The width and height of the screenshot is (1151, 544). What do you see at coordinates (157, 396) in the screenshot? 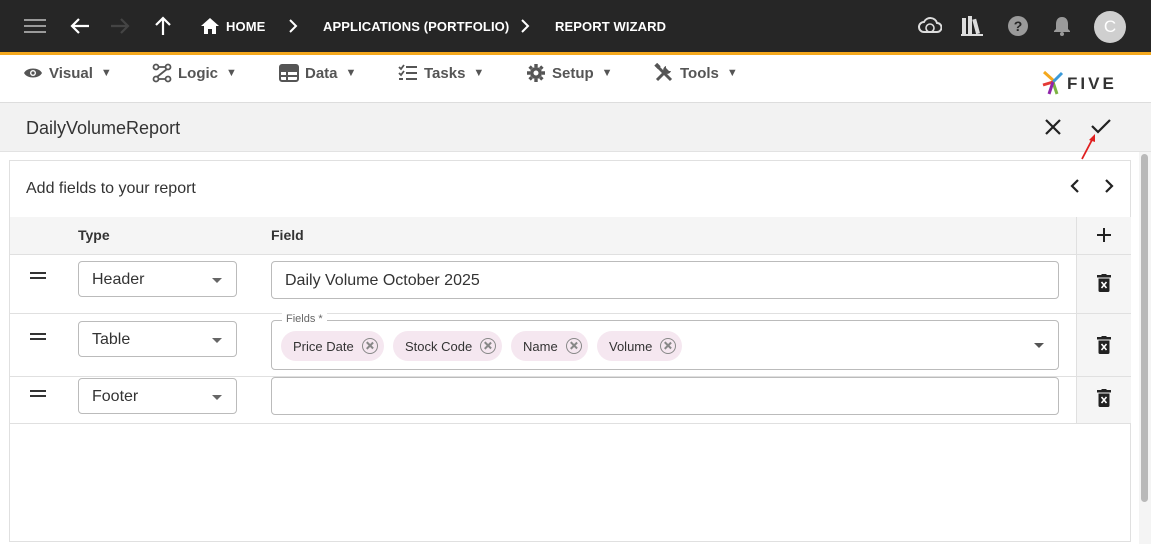
I see `type-select: Footer` at bounding box center [157, 396].